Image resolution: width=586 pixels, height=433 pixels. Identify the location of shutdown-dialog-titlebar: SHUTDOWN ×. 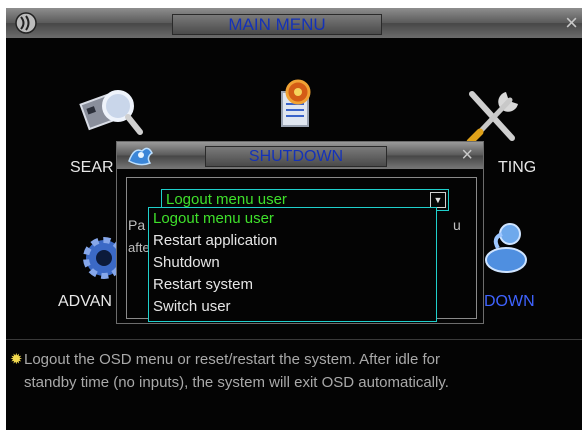
(300, 155).